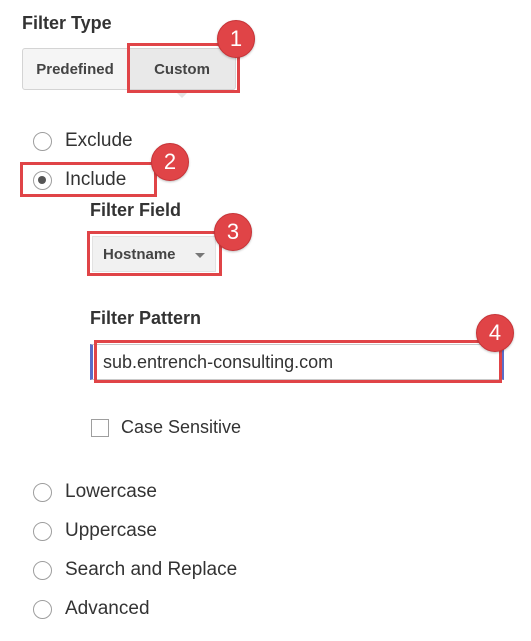 The height and width of the screenshot is (641, 531). I want to click on radio-uppercase: Uppercase, so click(95, 531).